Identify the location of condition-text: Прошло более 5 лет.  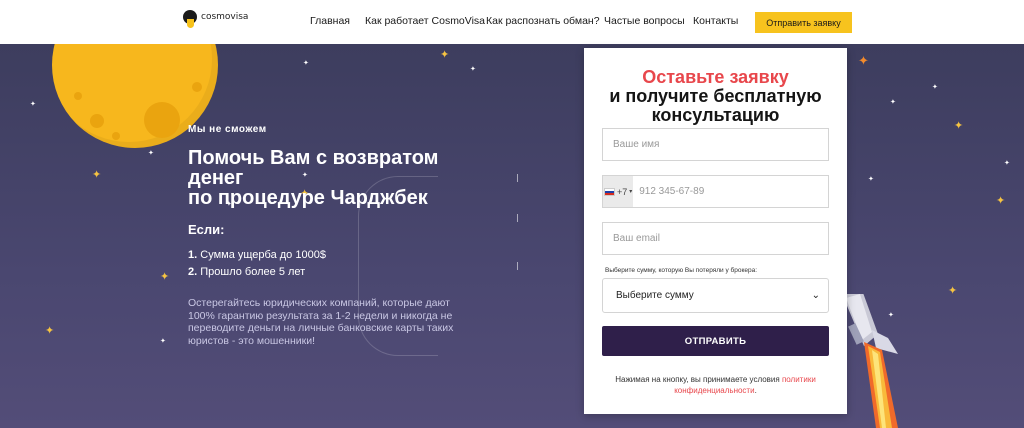
(253, 272).